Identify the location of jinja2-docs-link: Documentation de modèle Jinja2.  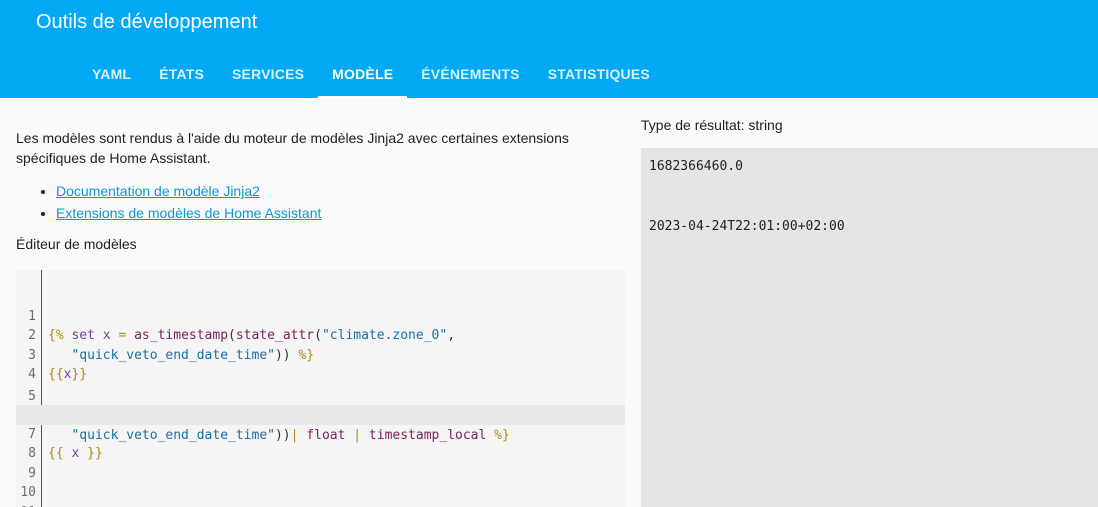
(158, 191).